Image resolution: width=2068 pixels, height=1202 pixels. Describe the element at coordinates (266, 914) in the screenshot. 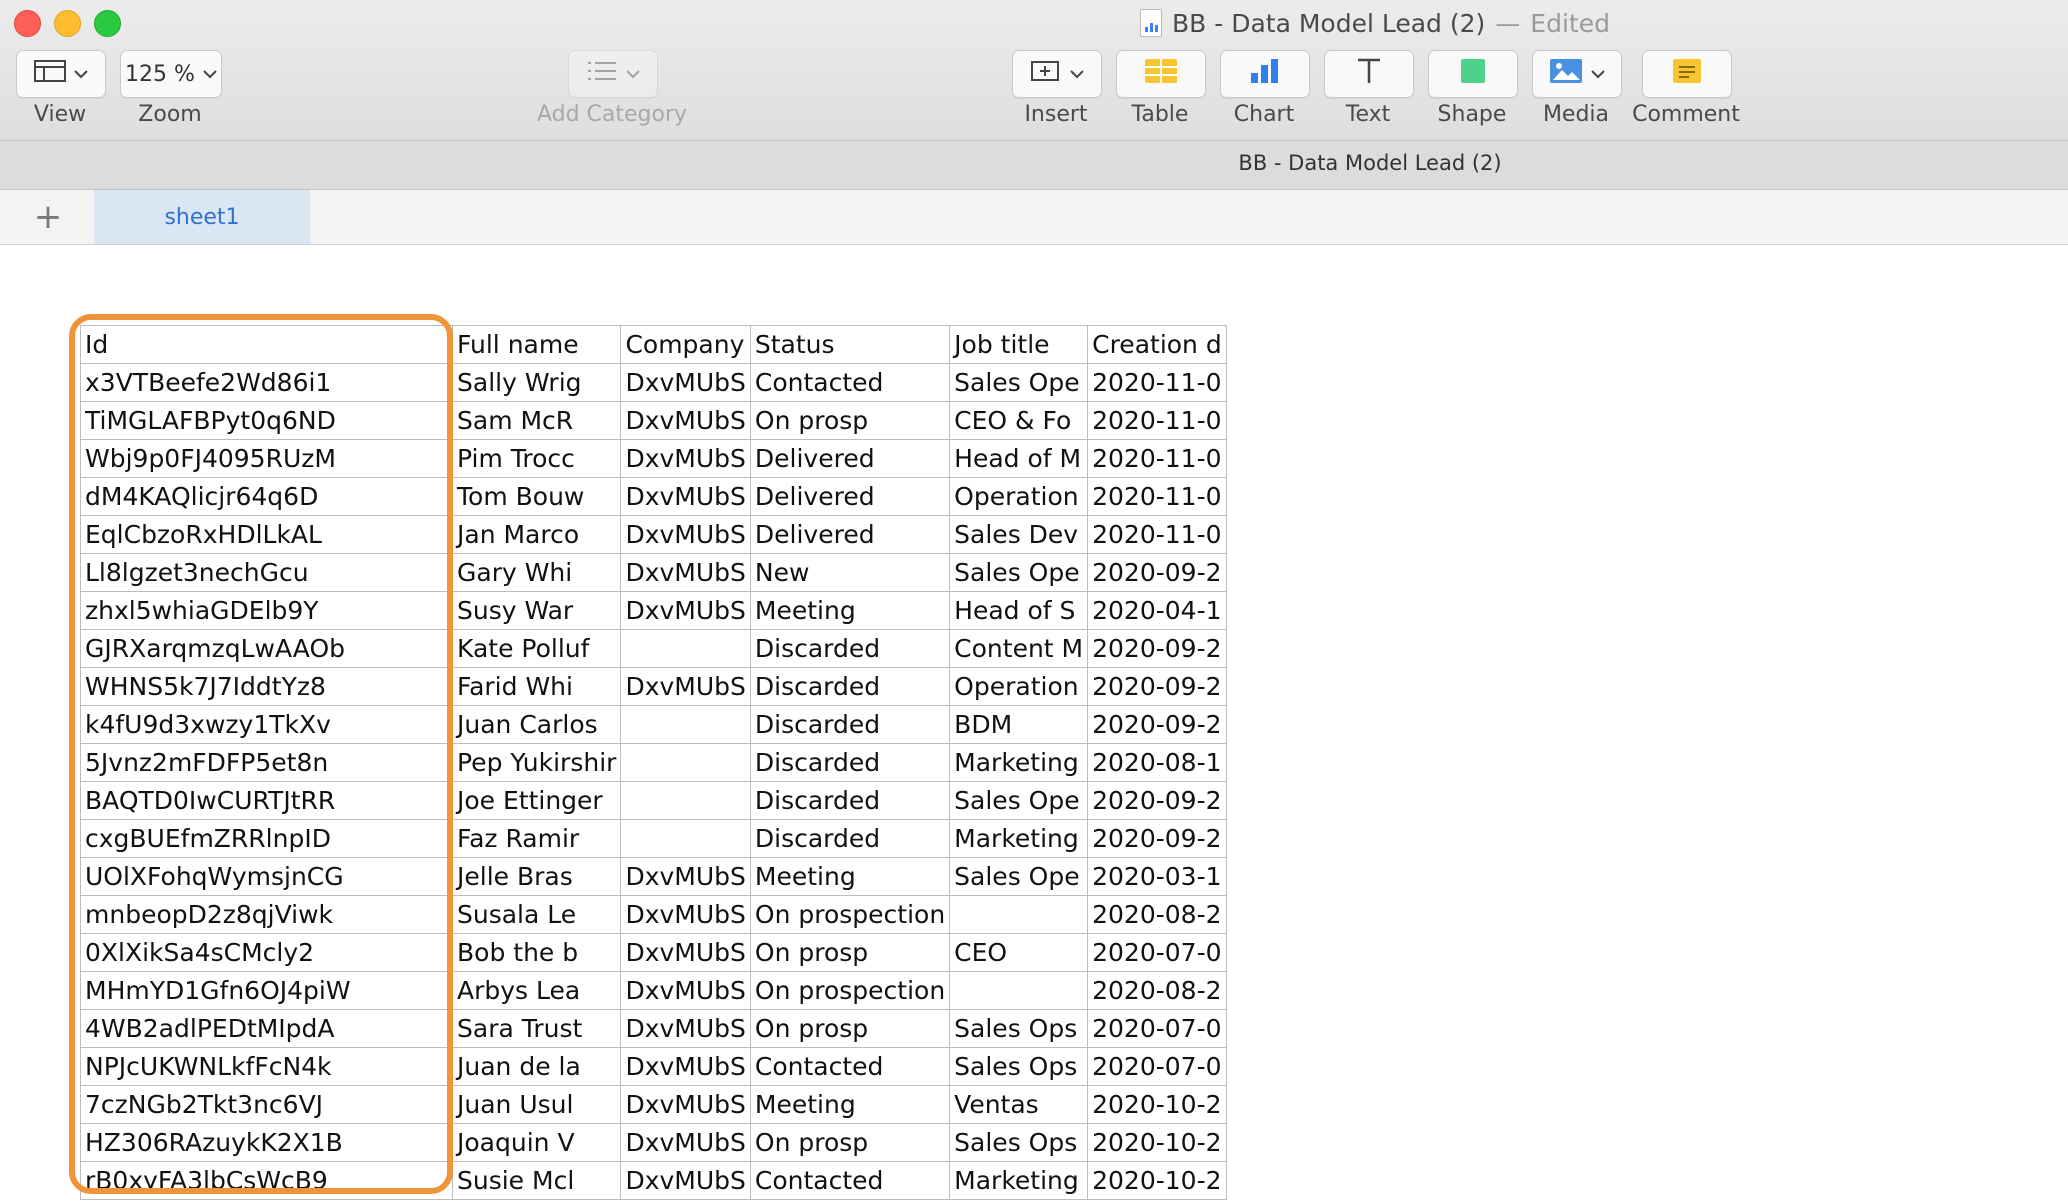

I see `cell-id: mnbeopD2z8qjViwk` at that location.